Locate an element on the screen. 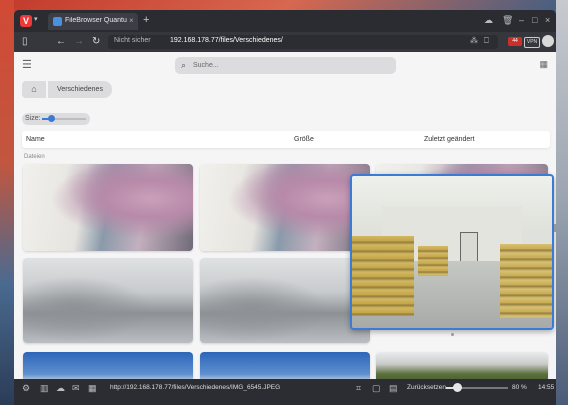  tab-close-icon: × is located at coordinates (131, 20).